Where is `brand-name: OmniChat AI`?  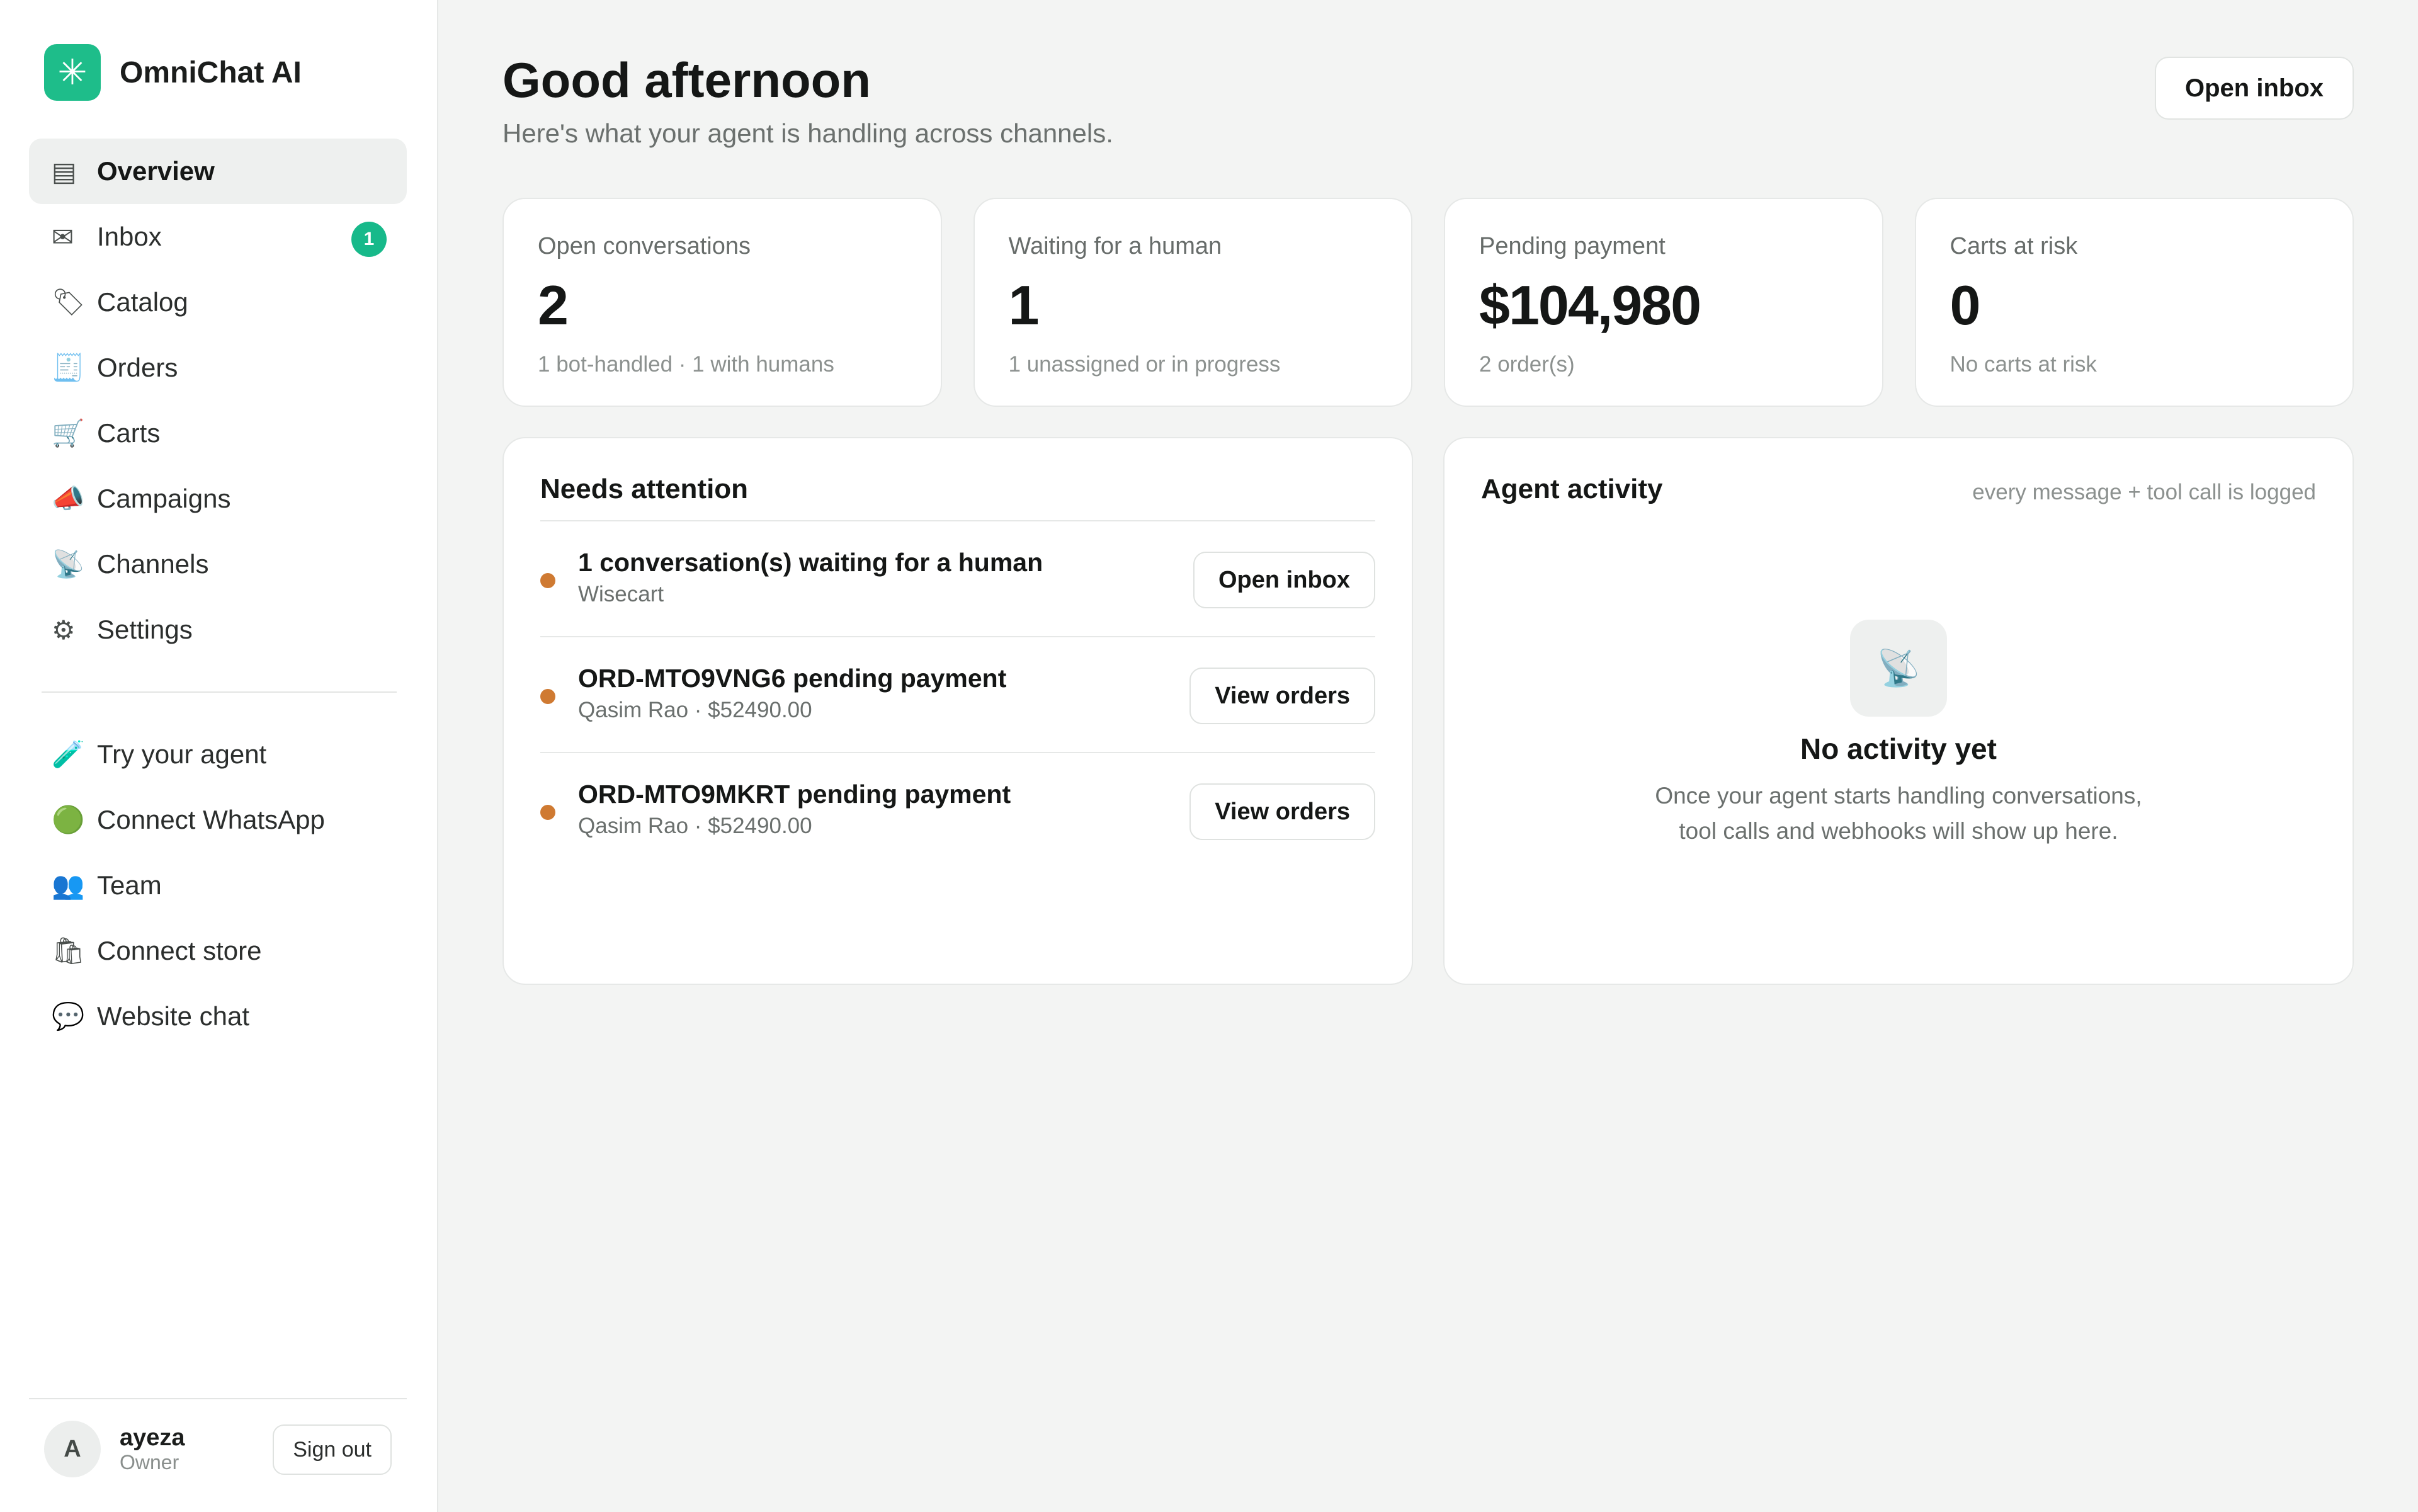 brand-name: OmniChat AI is located at coordinates (211, 72).